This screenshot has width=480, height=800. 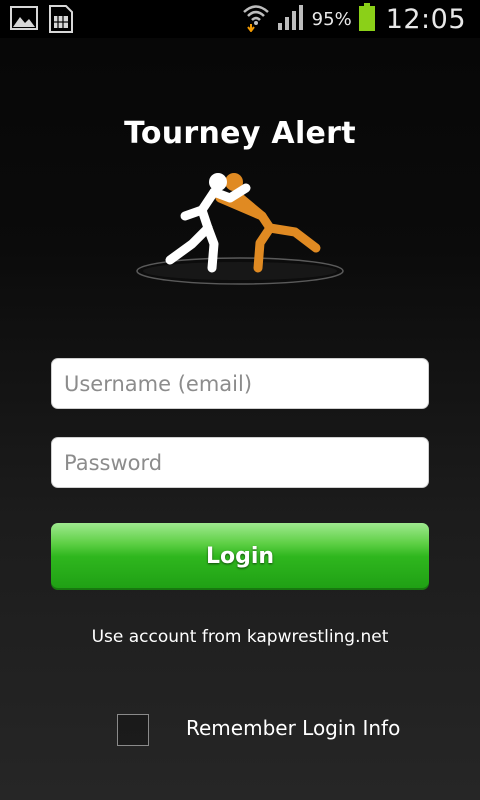 What do you see at coordinates (240, 383) in the screenshot?
I see `username-input` at bounding box center [240, 383].